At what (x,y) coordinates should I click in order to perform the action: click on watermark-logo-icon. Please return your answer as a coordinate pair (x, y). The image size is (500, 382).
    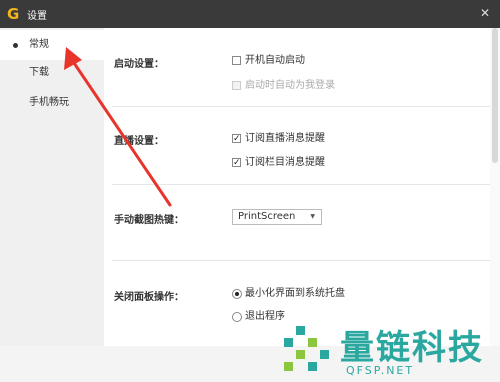
    Looking at the image, I should click on (306, 348).